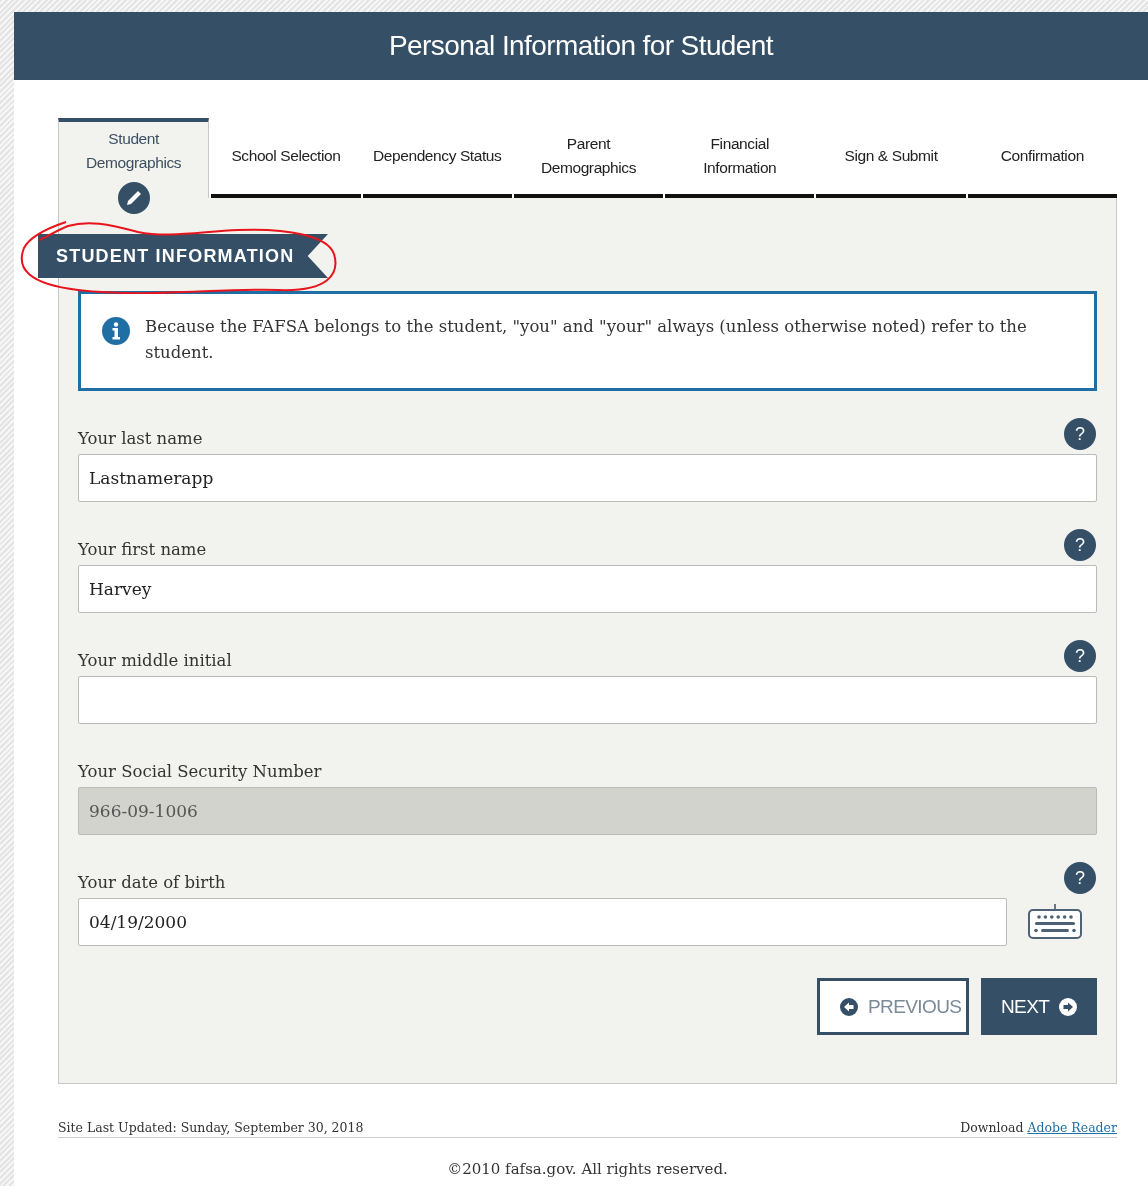  What do you see at coordinates (183, 256) in the screenshot?
I see `section-banner: STUDENT INFORMATION` at bounding box center [183, 256].